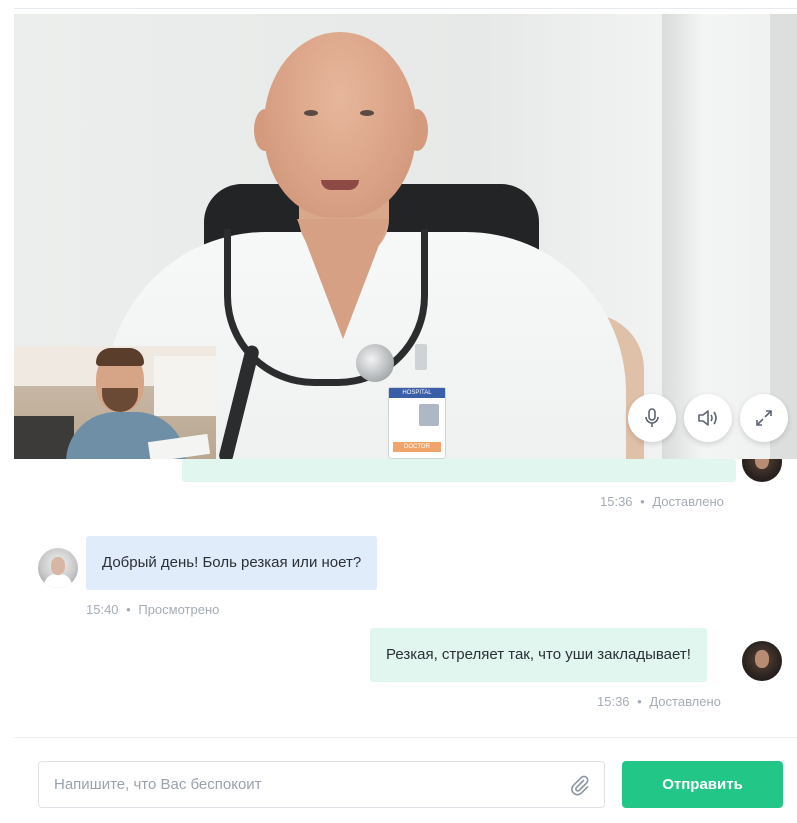 Image resolution: width=797 pixels, height=823 pixels. I want to click on badge-header: HOSPITAL, so click(417, 393).